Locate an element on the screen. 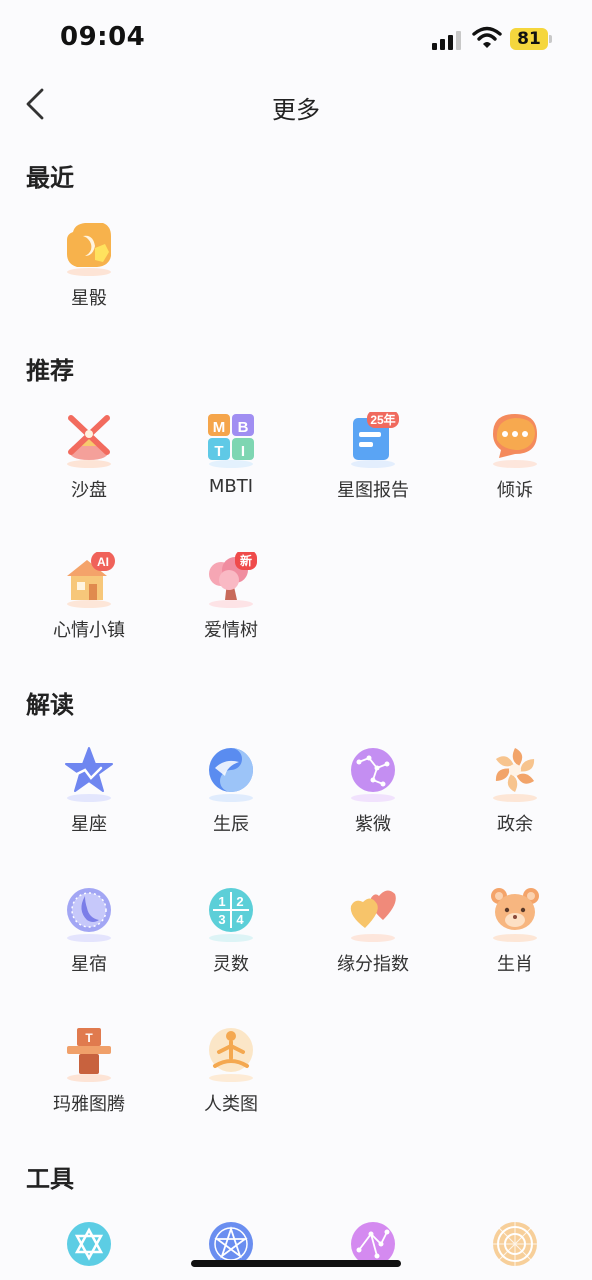  grid-label: 玛雅图腾 is located at coordinates (89, 1104).